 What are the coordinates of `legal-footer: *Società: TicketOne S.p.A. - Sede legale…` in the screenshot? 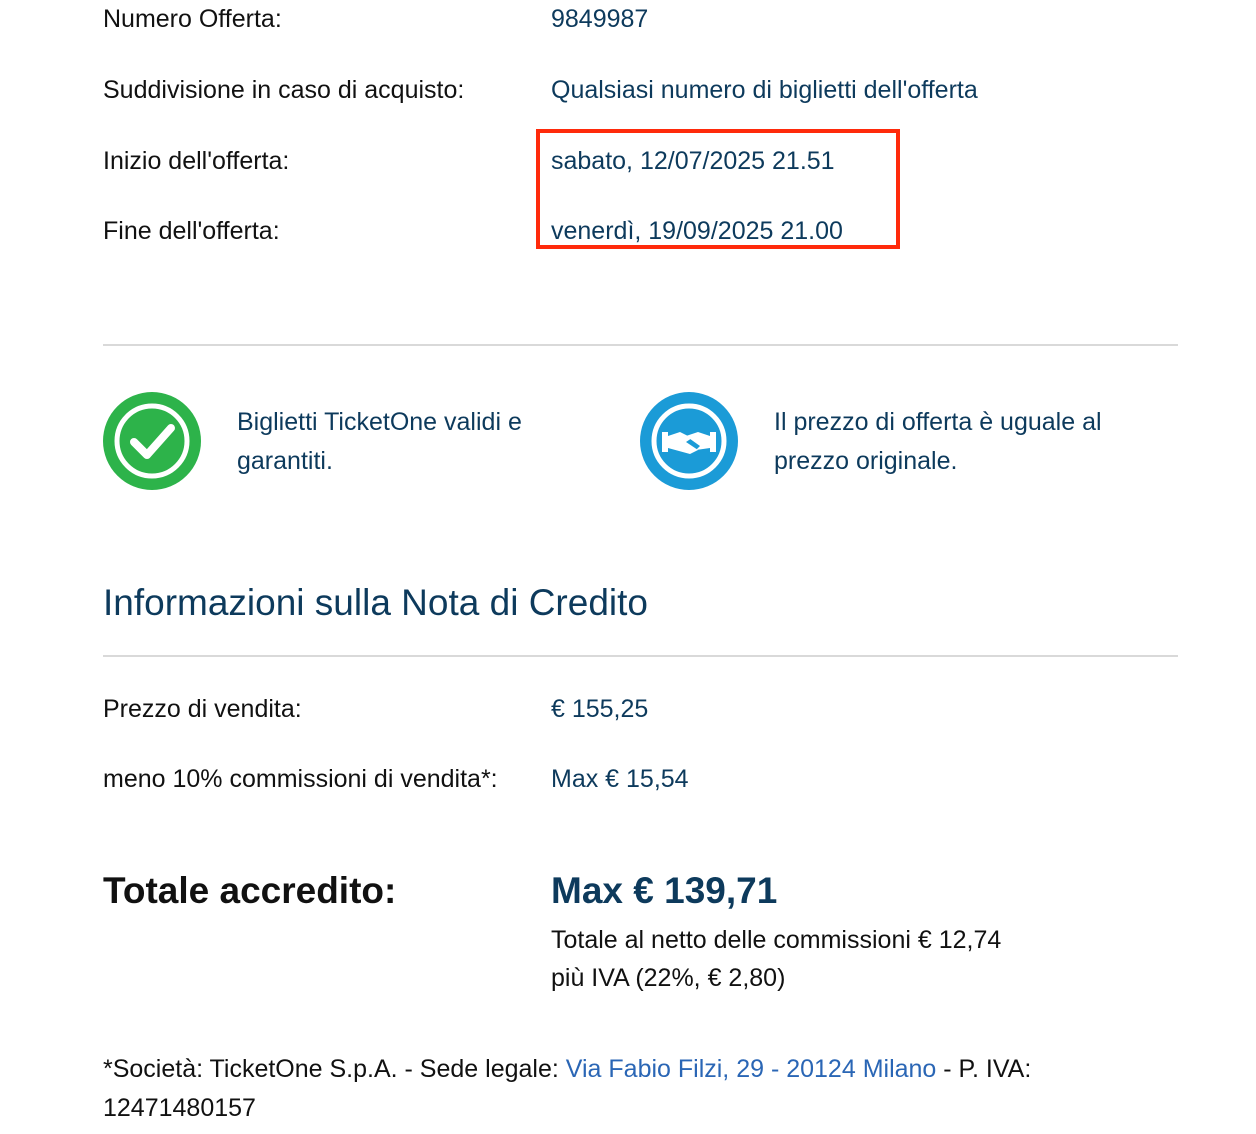 It's located at (643, 1089).